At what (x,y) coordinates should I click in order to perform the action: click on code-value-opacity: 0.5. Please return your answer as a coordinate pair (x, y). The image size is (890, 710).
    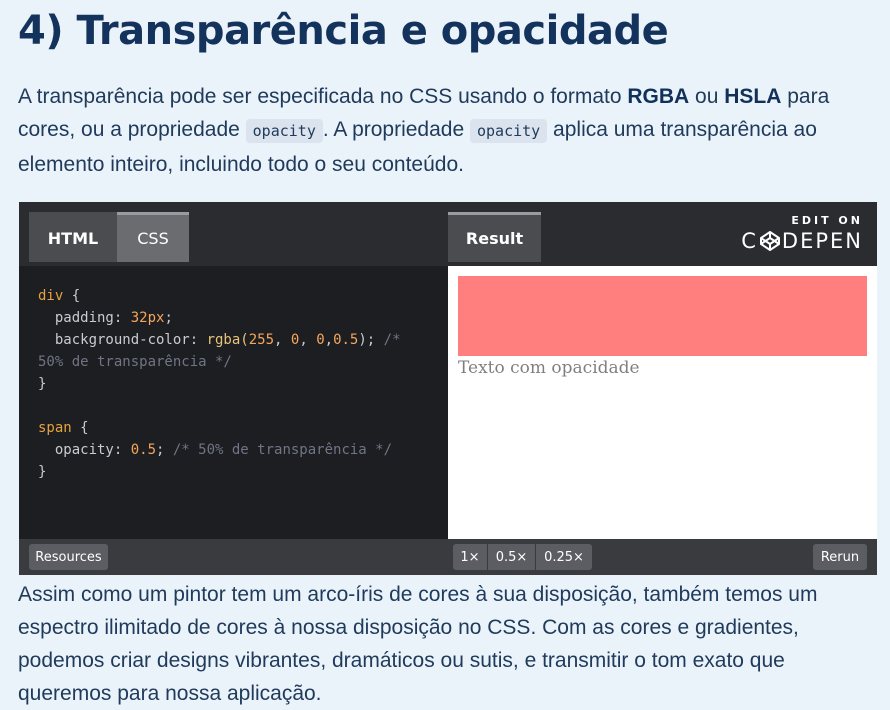
    Looking at the image, I should click on (143, 450).